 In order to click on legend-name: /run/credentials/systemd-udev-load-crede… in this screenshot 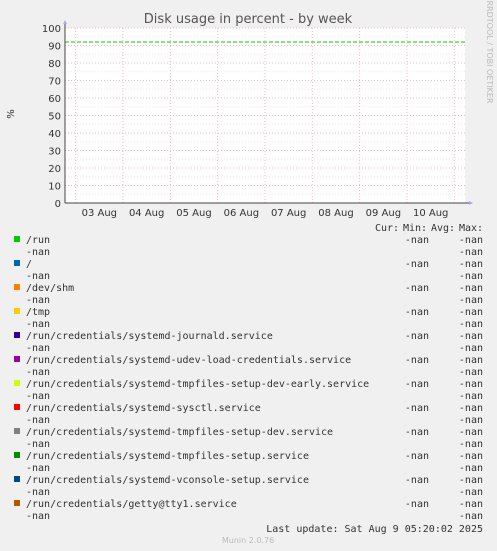, I will do `click(188, 360)`.